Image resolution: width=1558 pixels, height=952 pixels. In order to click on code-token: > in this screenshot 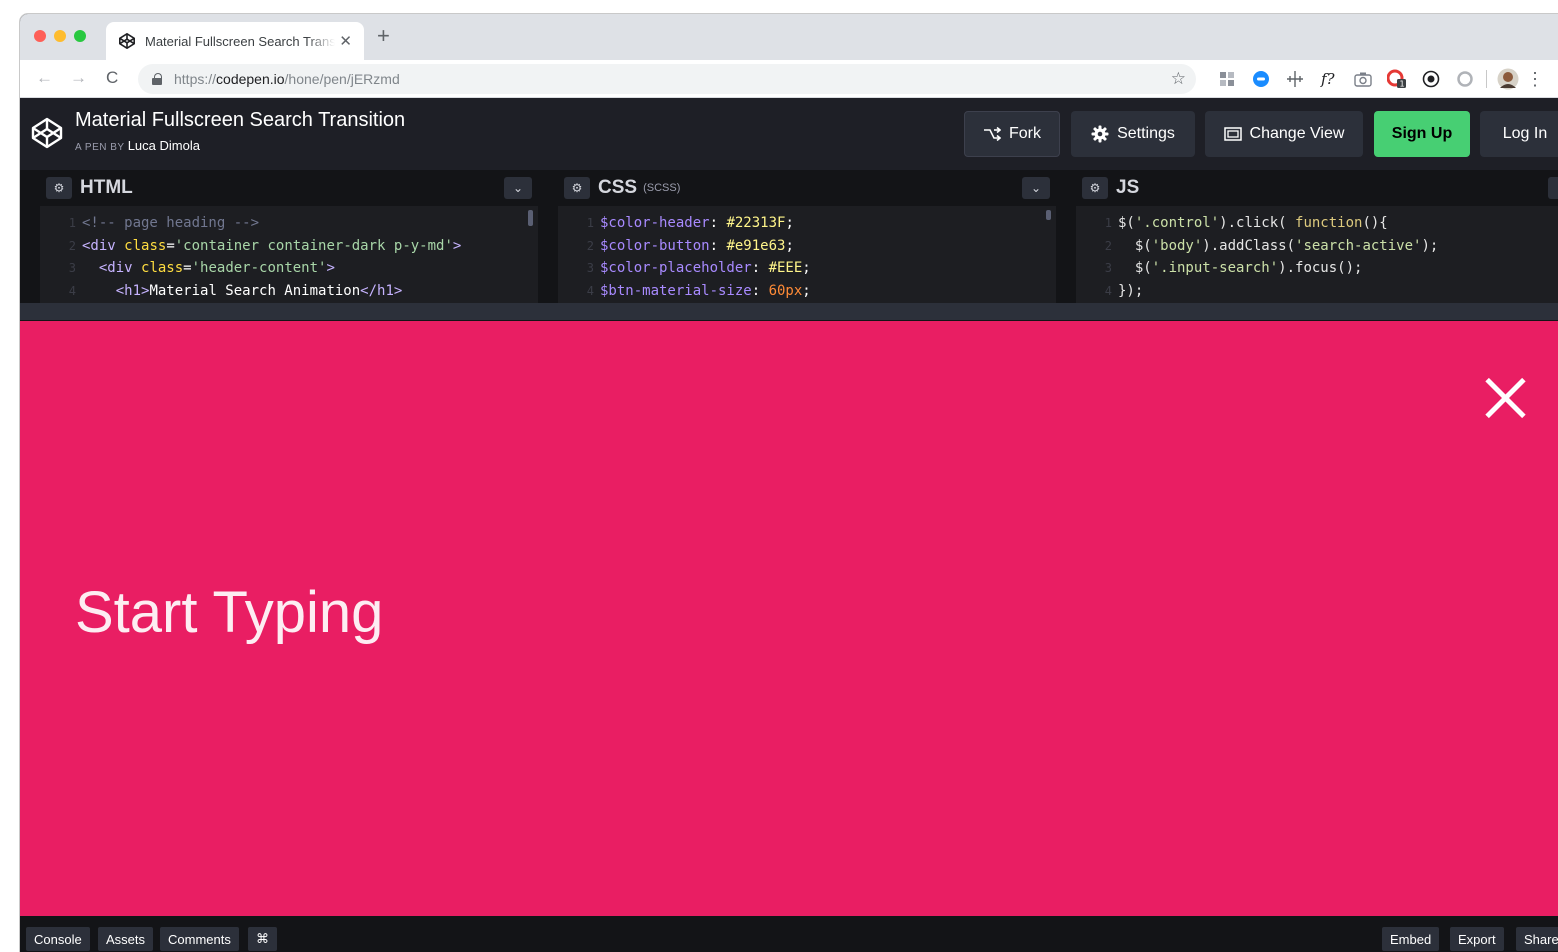, I will do `click(330, 268)`.